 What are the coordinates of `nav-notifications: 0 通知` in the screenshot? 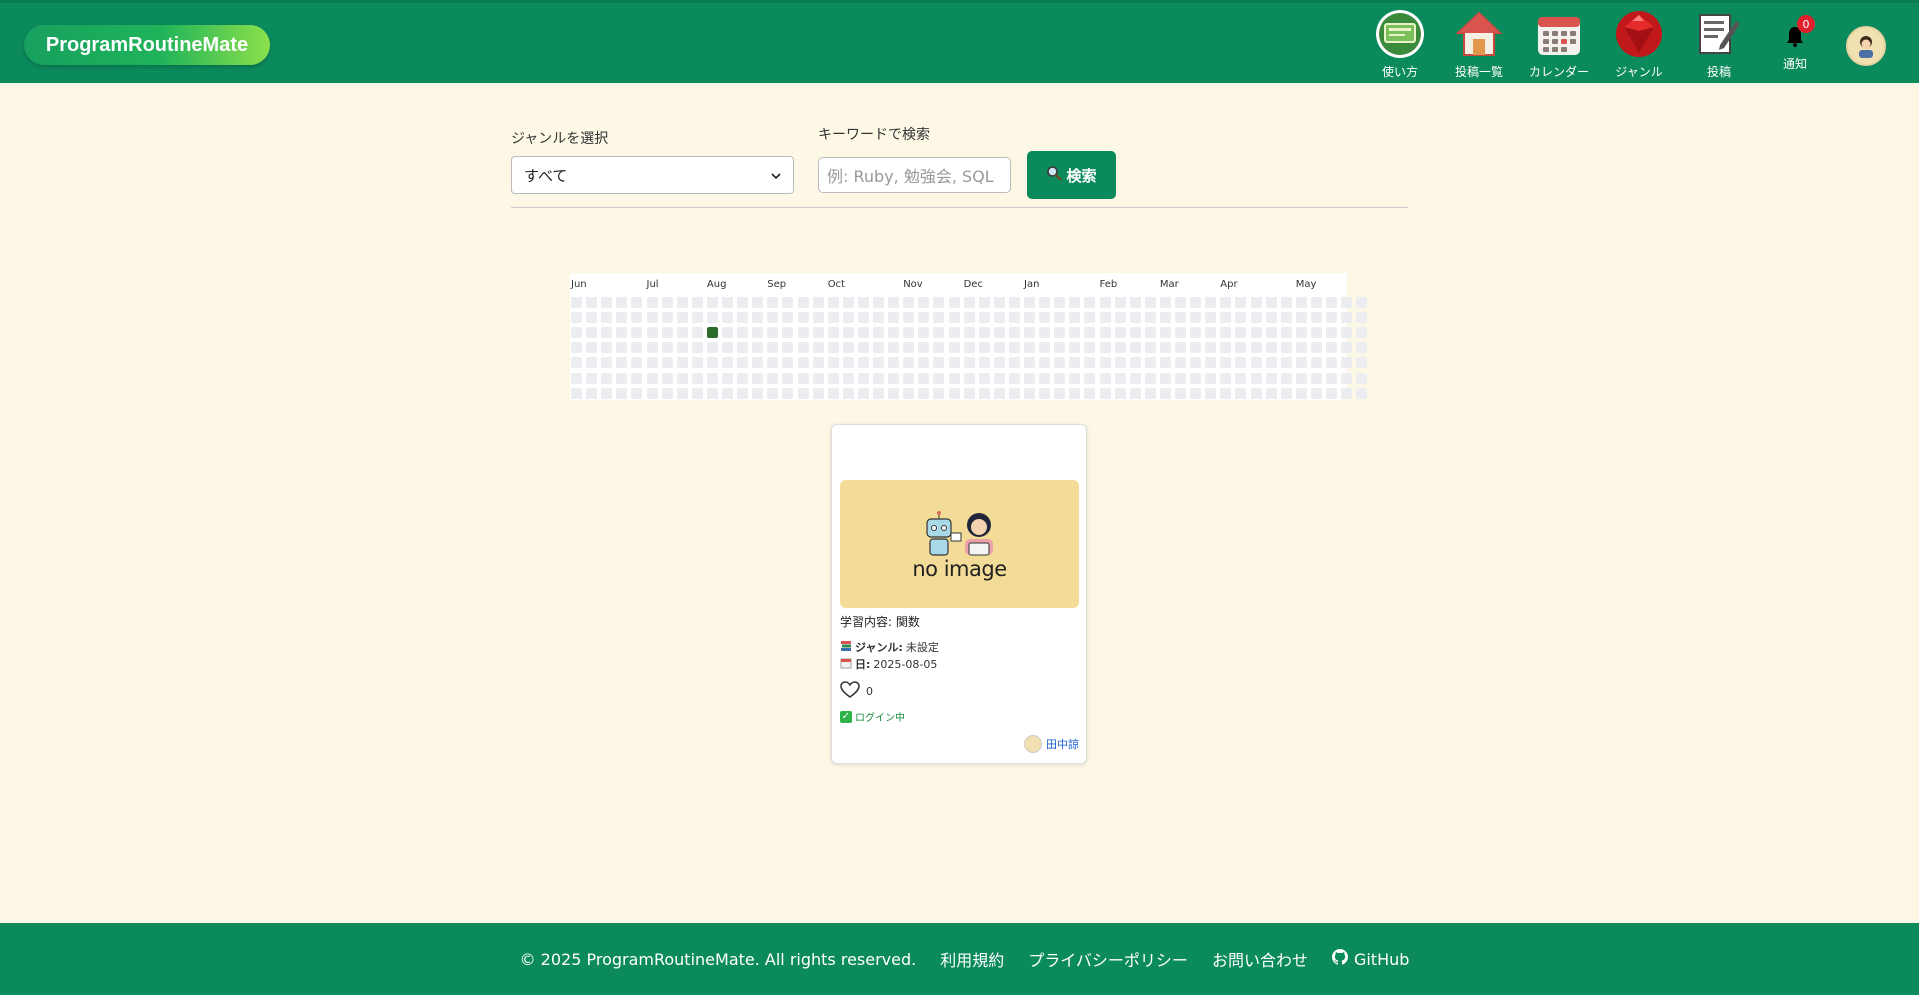 It's located at (1795, 45).